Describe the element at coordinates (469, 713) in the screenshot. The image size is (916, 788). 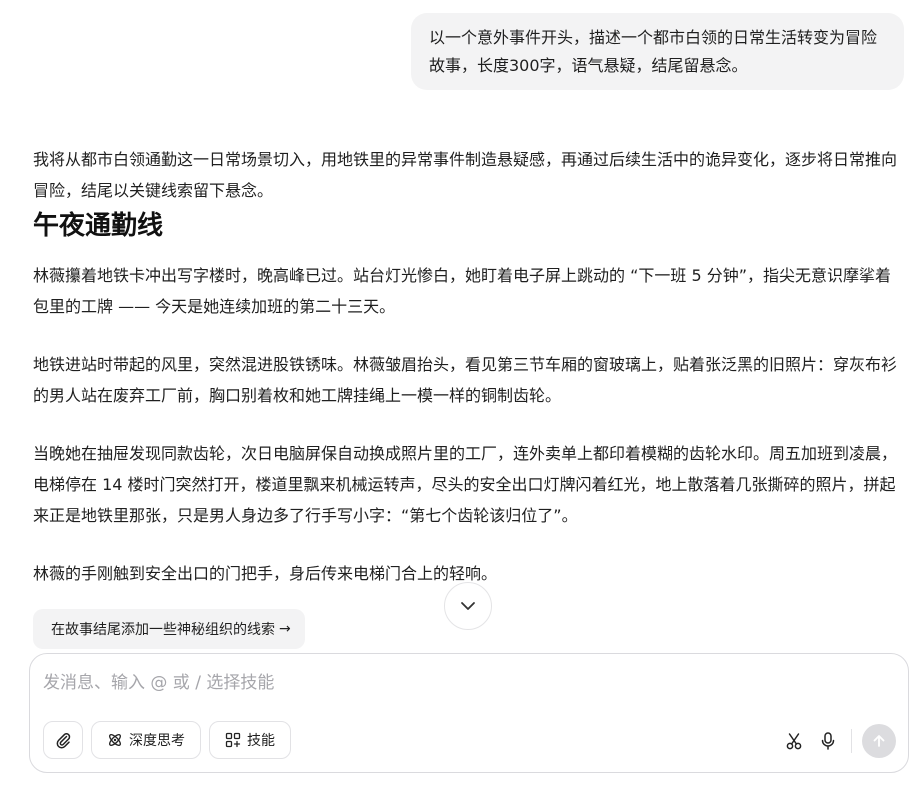
I see `message-composer: 发消息、输入 @ 或 / 选择技能 深度思考 技能` at that location.